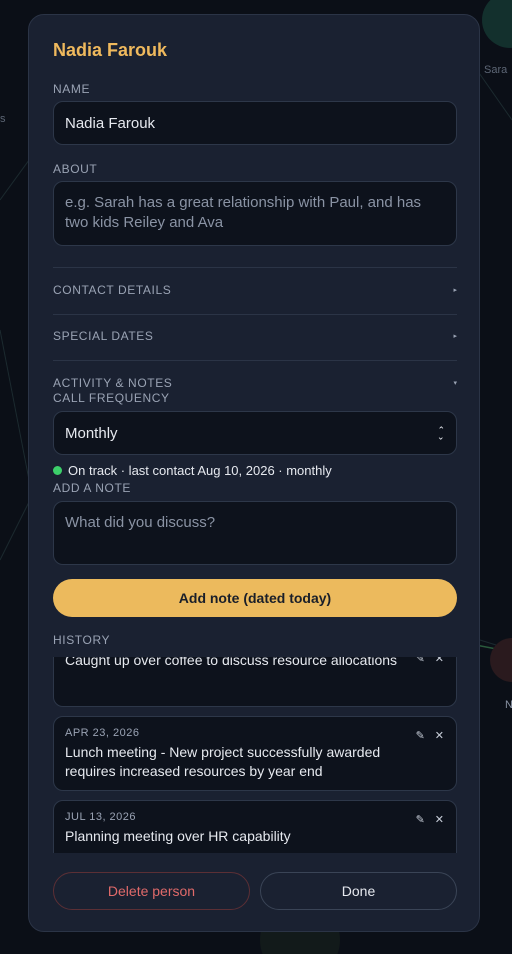 Image resolution: width=512 pixels, height=954 pixels. I want to click on note-textarea: What did you discuss?, so click(255, 533).